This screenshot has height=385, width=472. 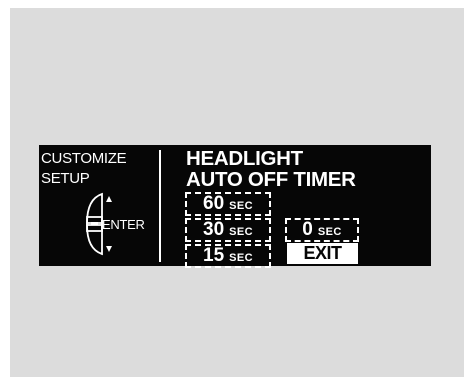 What do you see at coordinates (84, 158) in the screenshot?
I see `title-line-1: CUSTOMIZE` at bounding box center [84, 158].